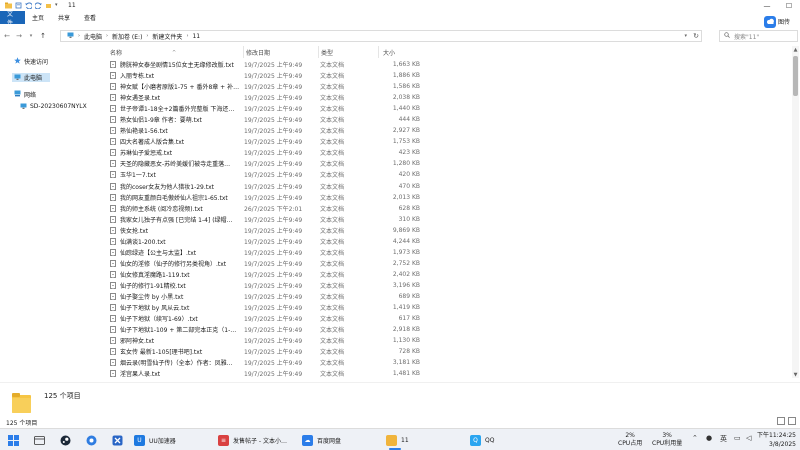 This screenshot has height=450, width=800. Describe the element at coordinates (38, 6) in the screenshot. I see `redo-icon` at that location.